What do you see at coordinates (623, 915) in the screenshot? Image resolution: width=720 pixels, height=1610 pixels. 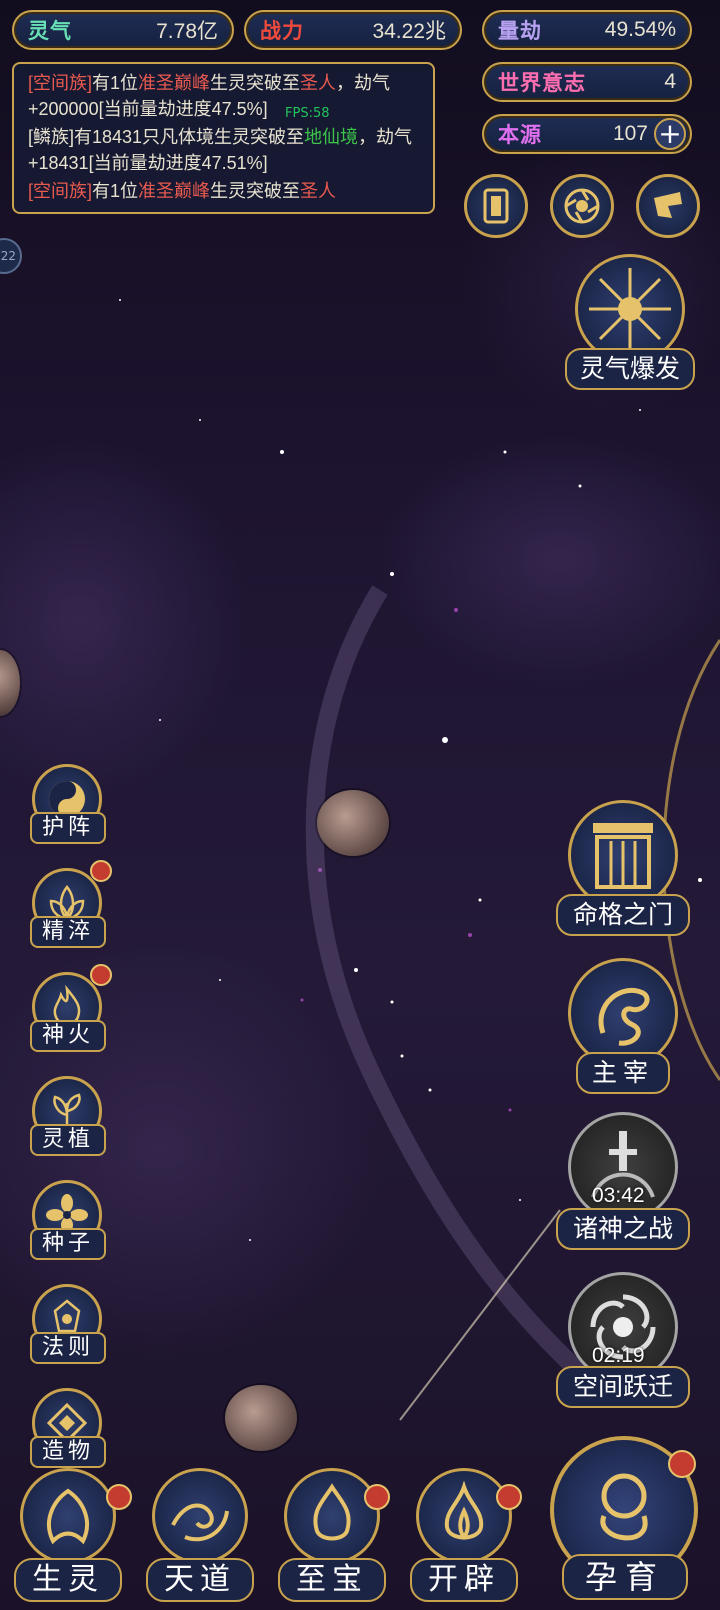 I see `fate-gate-label: 命格之门` at bounding box center [623, 915].